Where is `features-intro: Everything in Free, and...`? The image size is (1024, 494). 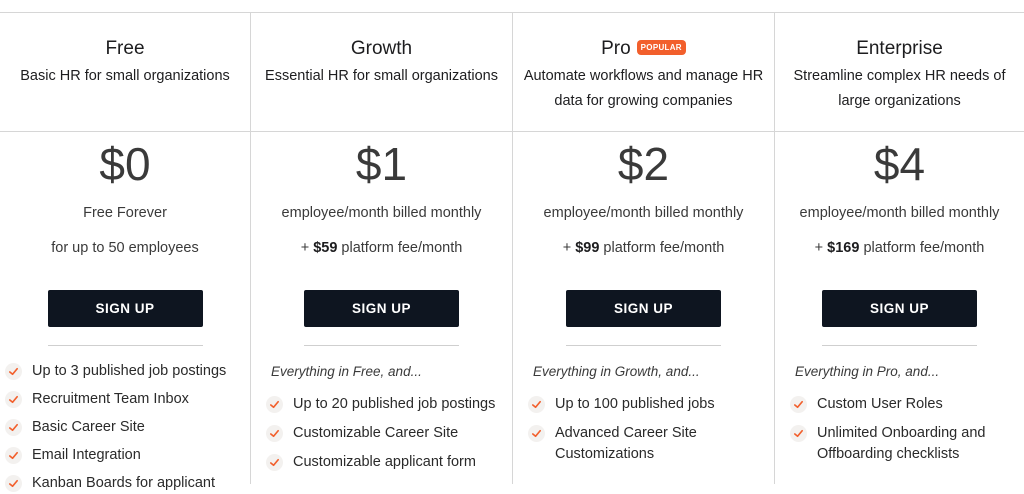 features-intro: Everything in Free, and... is located at coordinates (346, 371).